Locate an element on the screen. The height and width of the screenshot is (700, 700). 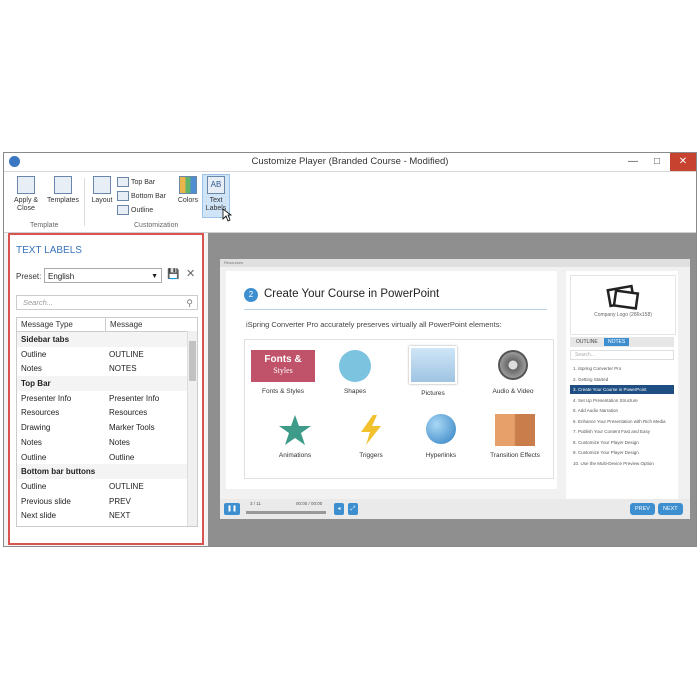
slide-title-divider is located at coordinates (395, 309).